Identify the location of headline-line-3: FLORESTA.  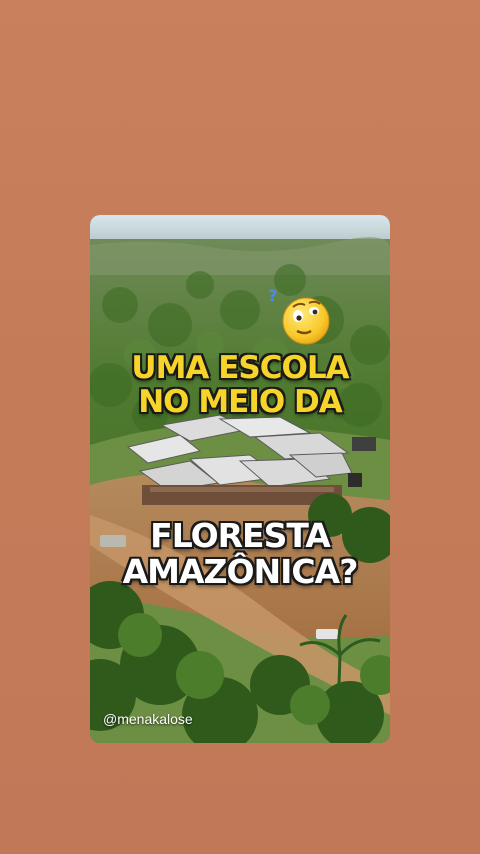
(240, 535).